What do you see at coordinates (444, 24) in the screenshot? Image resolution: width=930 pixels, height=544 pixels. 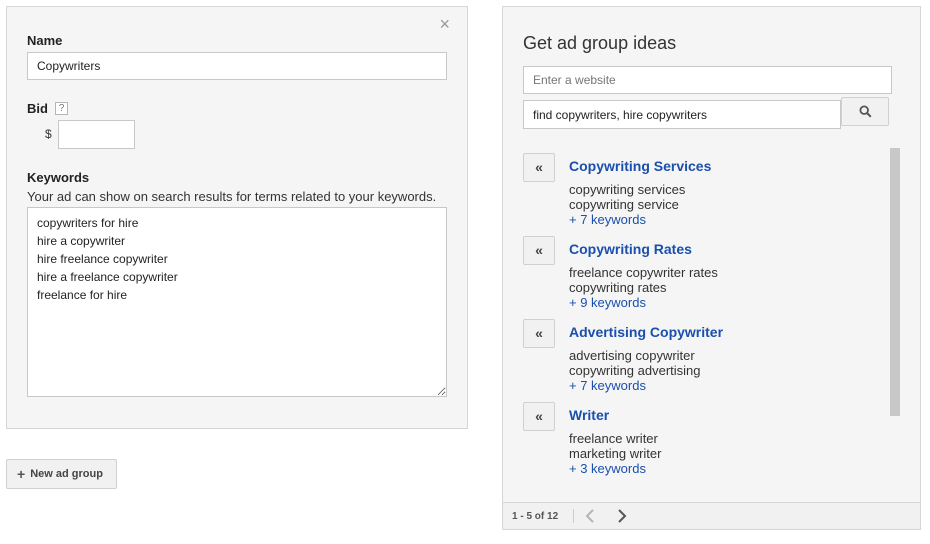 I see `close-icon: ×` at bounding box center [444, 24].